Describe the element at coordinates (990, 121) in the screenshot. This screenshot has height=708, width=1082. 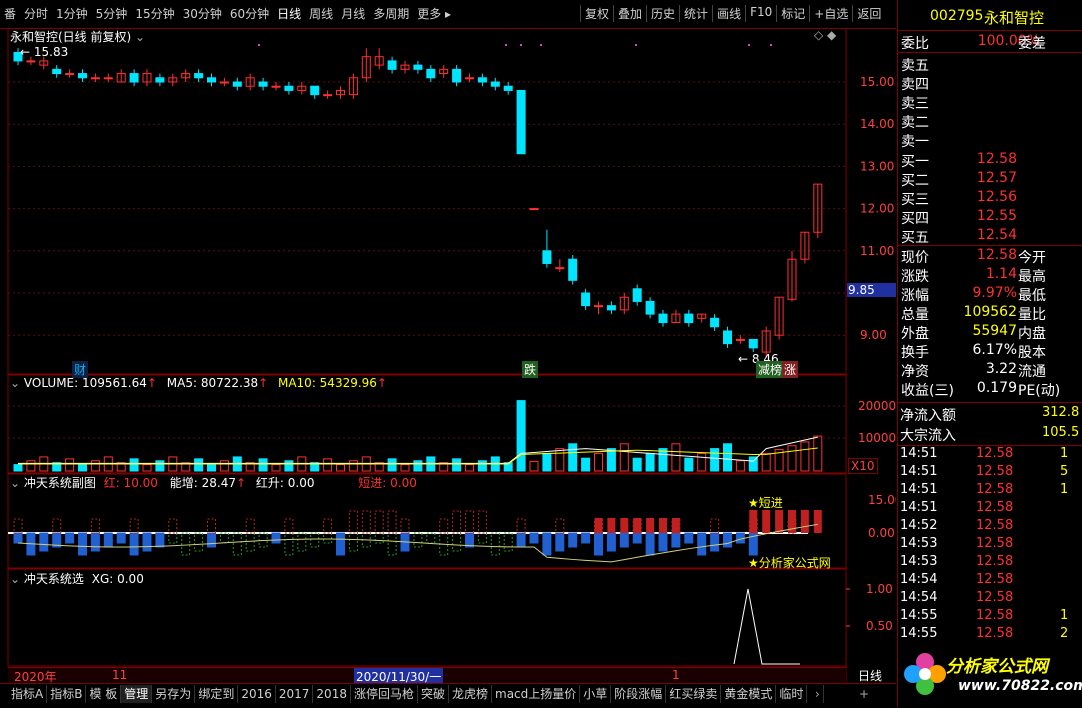
I see `sell-row: 卖二` at that location.